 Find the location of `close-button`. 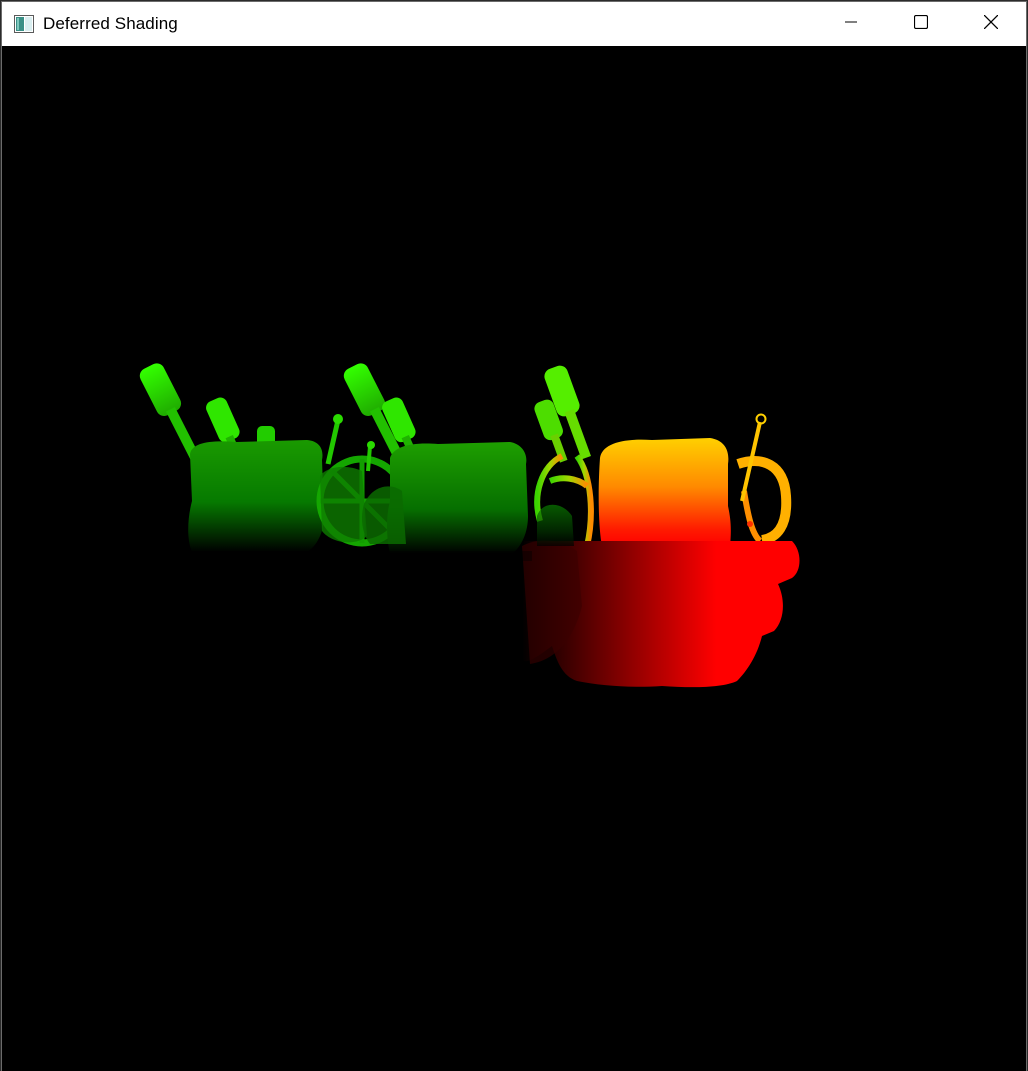

close-button is located at coordinates (991, 24).